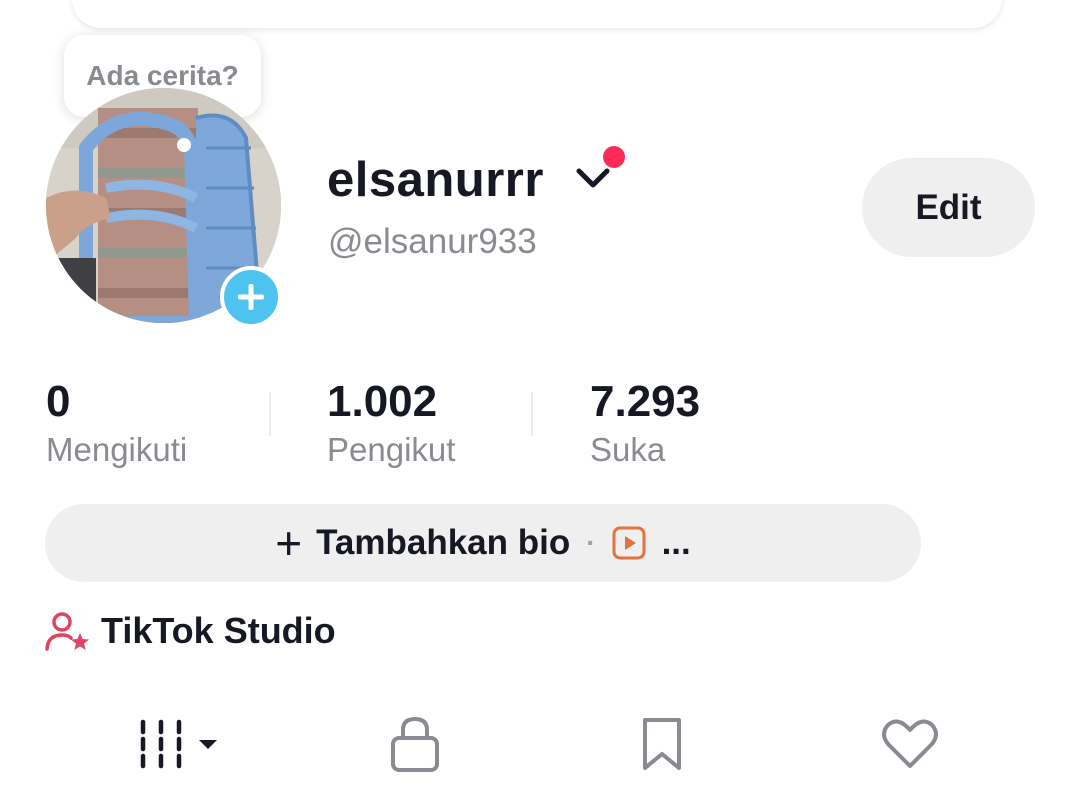 Image resolution: width=1080 pixels, height=790 pixels. Describe the element at coordinates (289, 543) in the screenshot. I see `plus-icon: +` at that location.